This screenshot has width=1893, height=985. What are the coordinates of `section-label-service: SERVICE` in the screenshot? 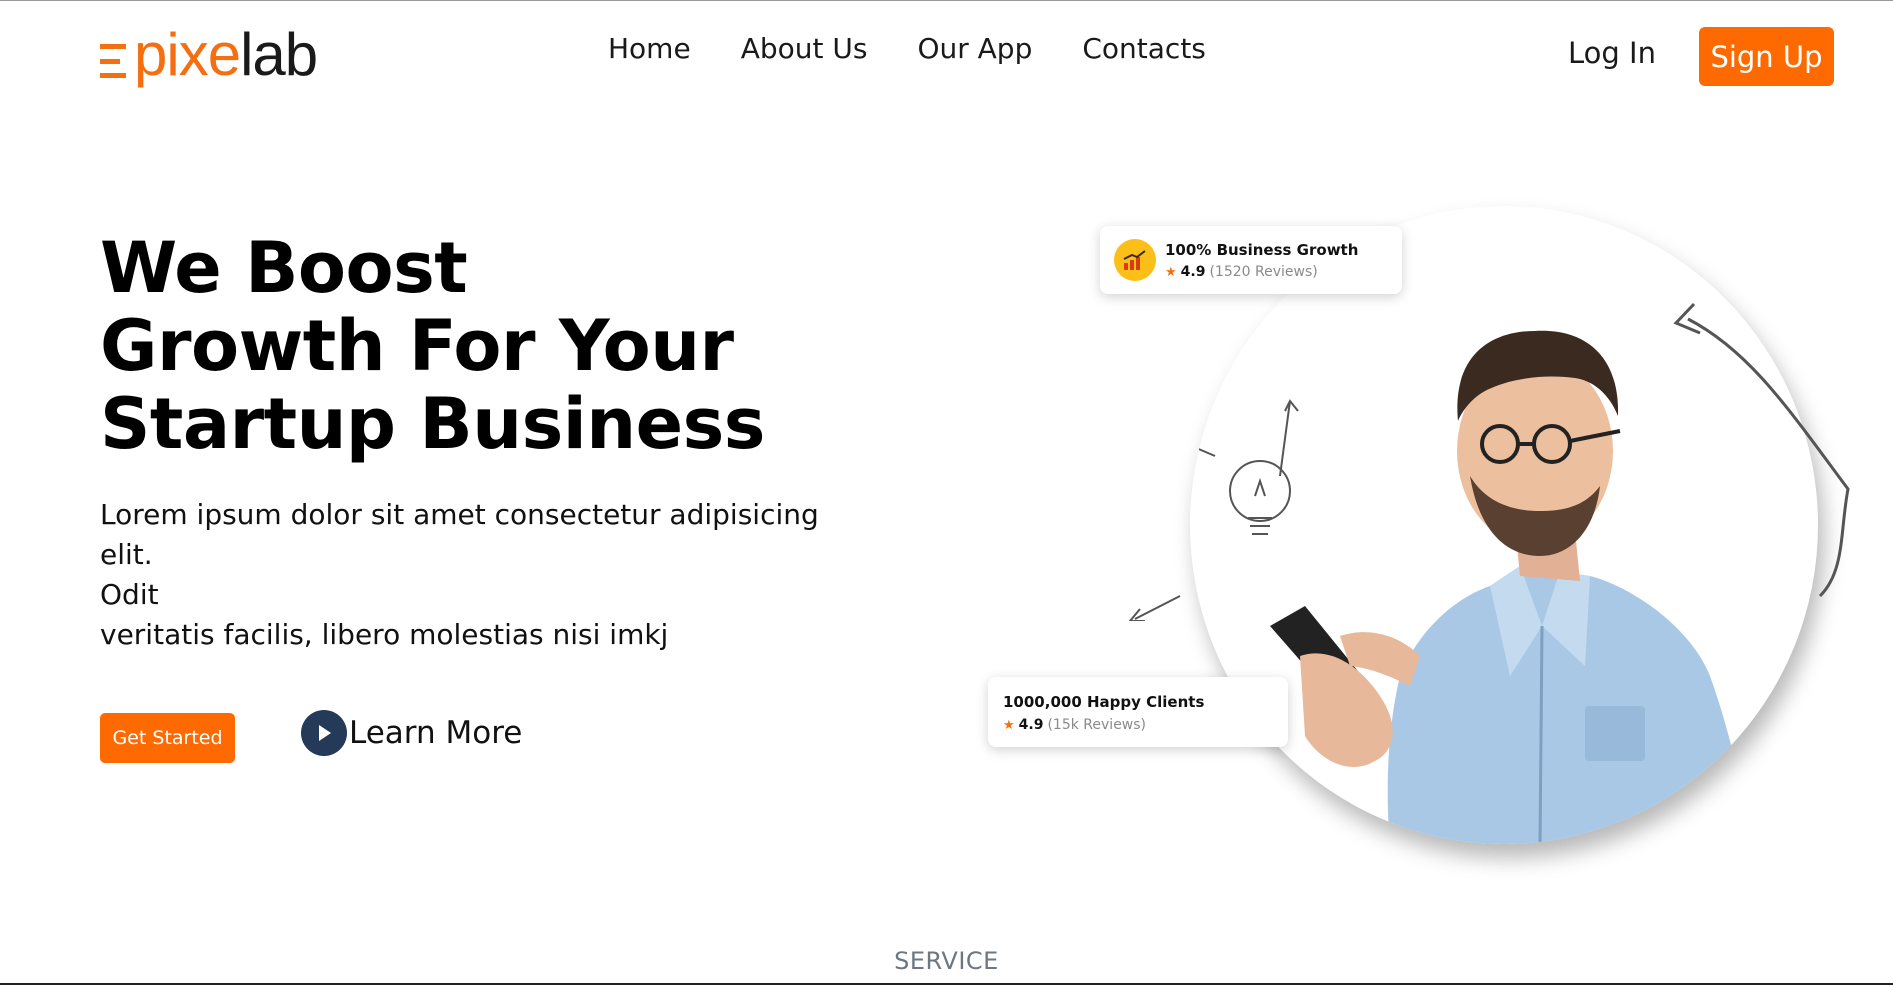 It's located at (946, 961).